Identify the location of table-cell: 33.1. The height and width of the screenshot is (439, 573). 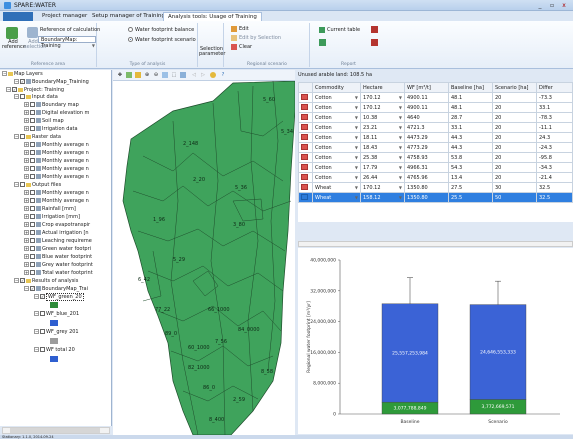
(554, 107).